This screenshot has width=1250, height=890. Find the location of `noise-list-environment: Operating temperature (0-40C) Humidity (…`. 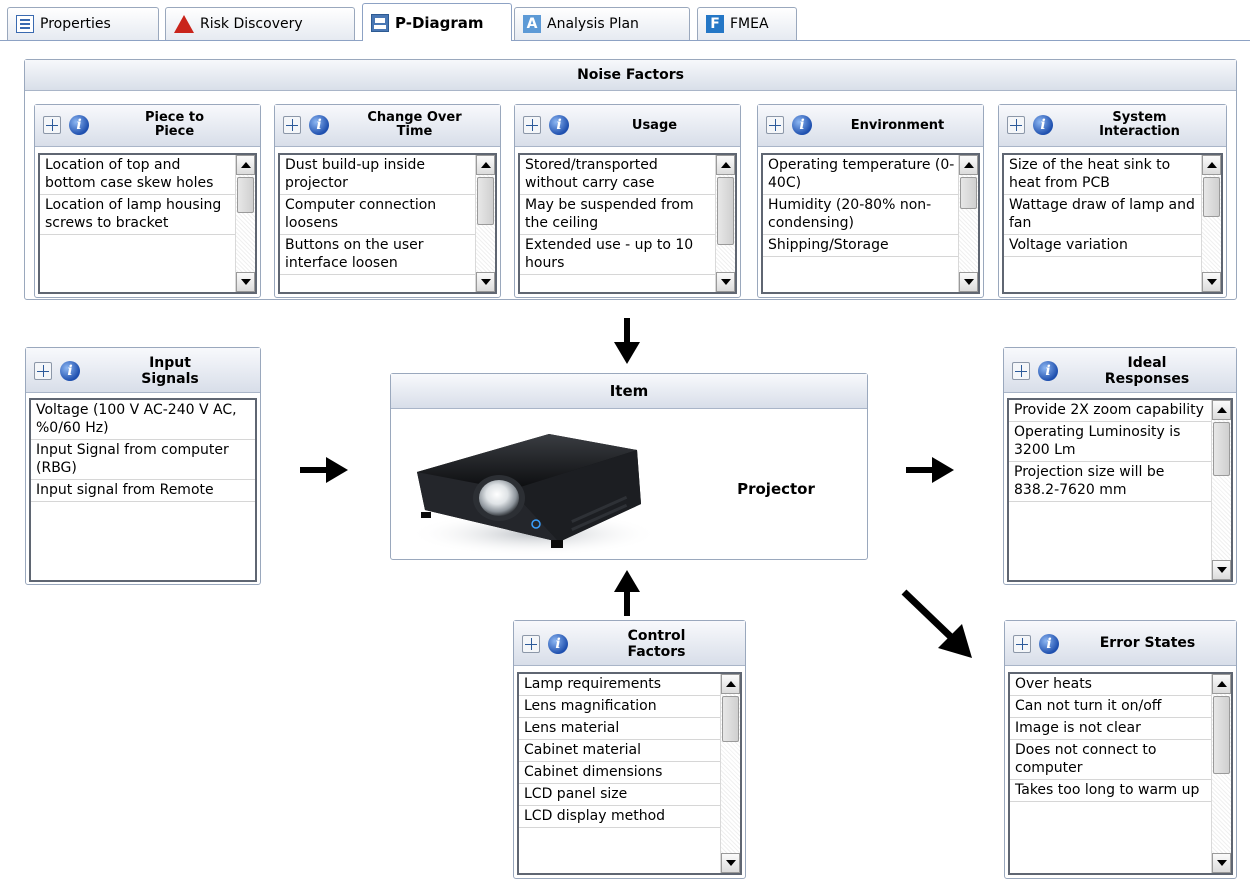

noise-list-environment: Operating temperature (0-40C) Humidity (… is located at coordinates (870, 223).